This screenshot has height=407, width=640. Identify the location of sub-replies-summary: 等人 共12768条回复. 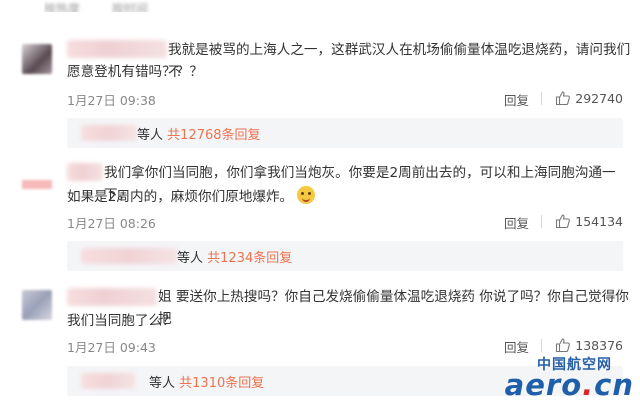
(199, 133).